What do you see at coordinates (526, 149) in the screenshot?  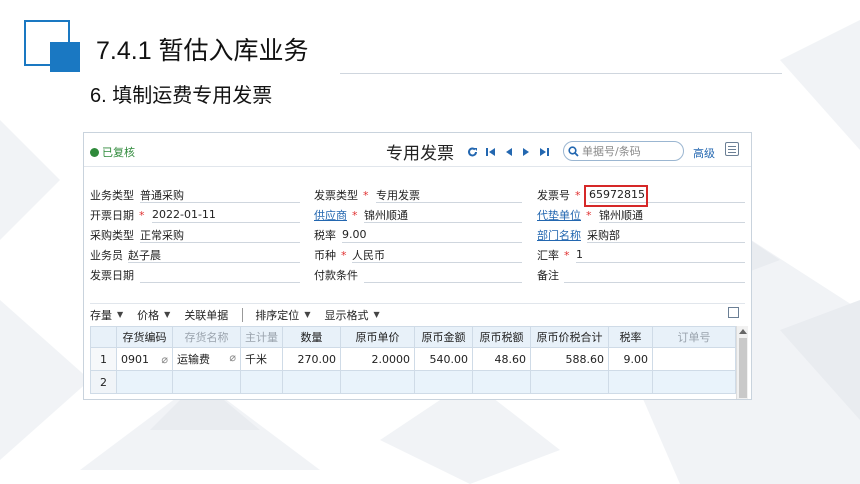 I see `next-record-icon` at bounding box center [526, 149].